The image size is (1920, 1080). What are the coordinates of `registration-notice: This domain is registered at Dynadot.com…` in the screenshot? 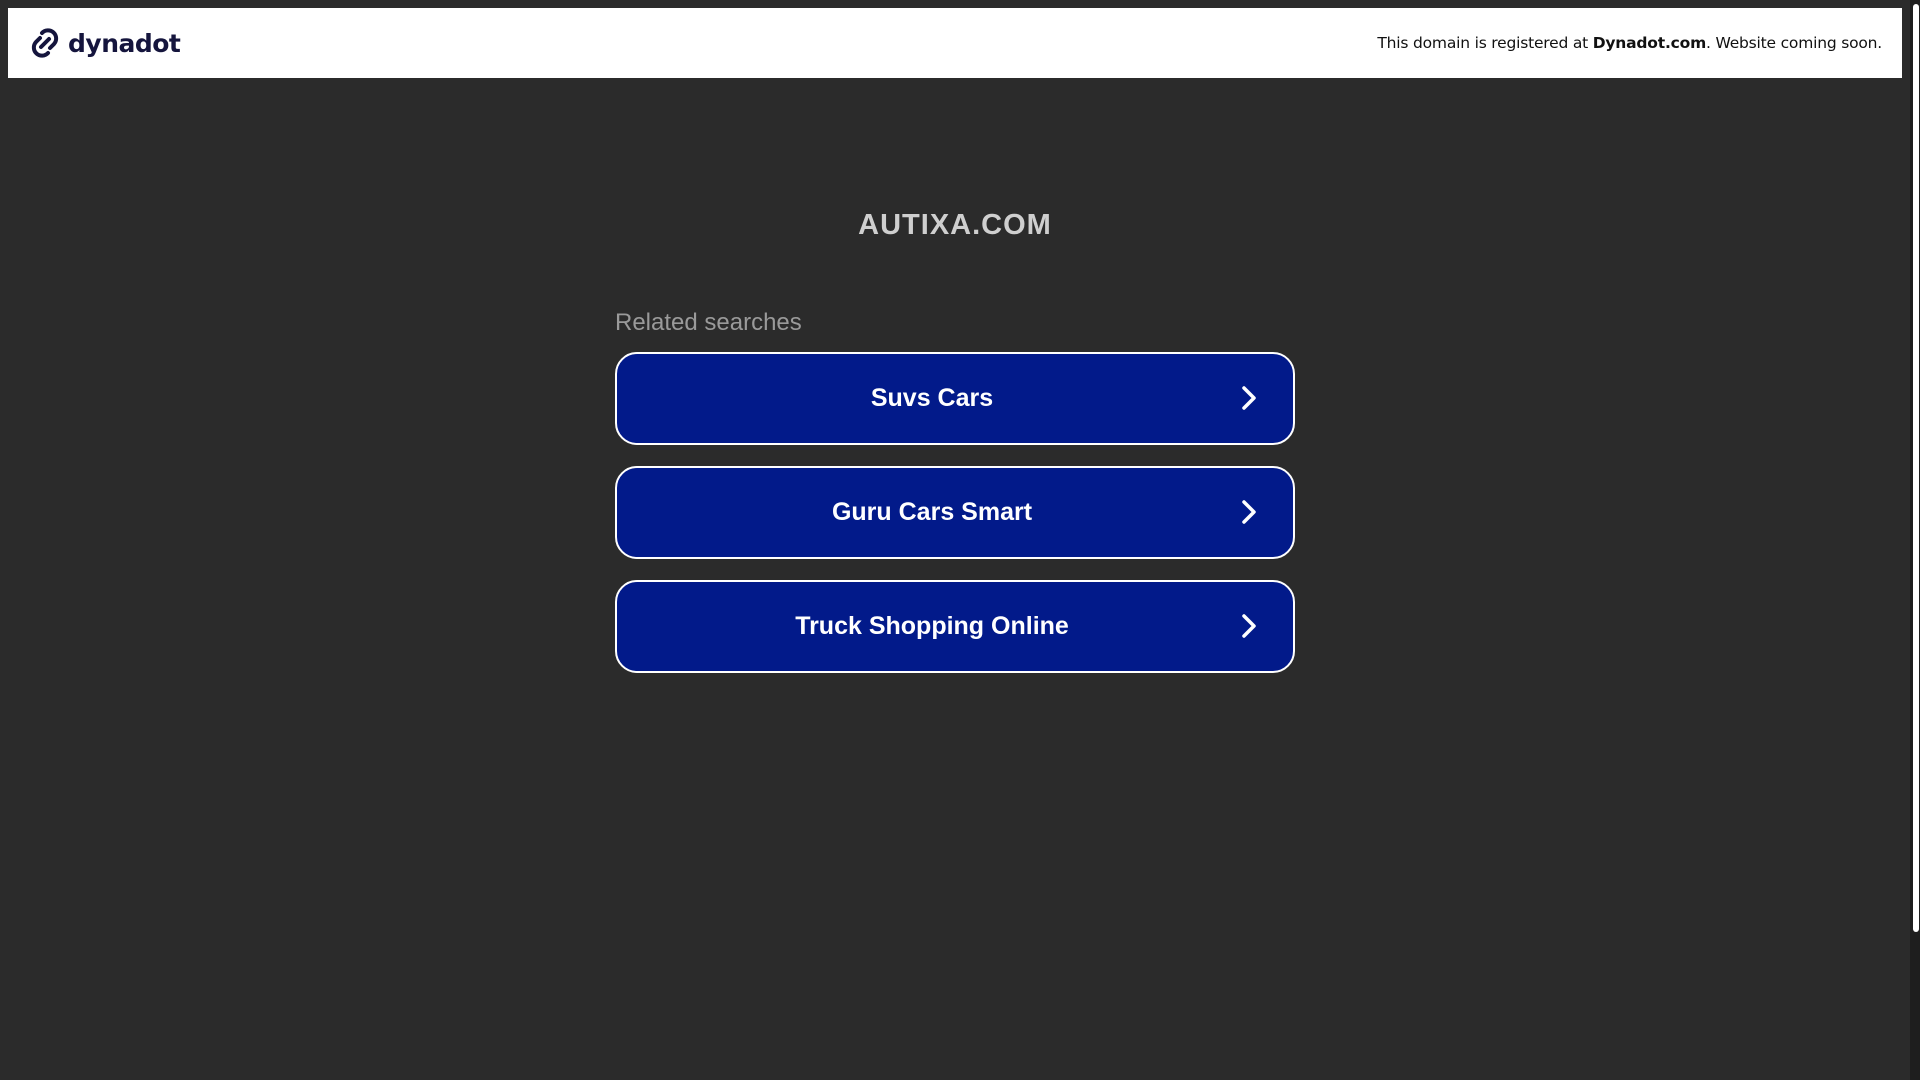 It's located at (1629, 43).